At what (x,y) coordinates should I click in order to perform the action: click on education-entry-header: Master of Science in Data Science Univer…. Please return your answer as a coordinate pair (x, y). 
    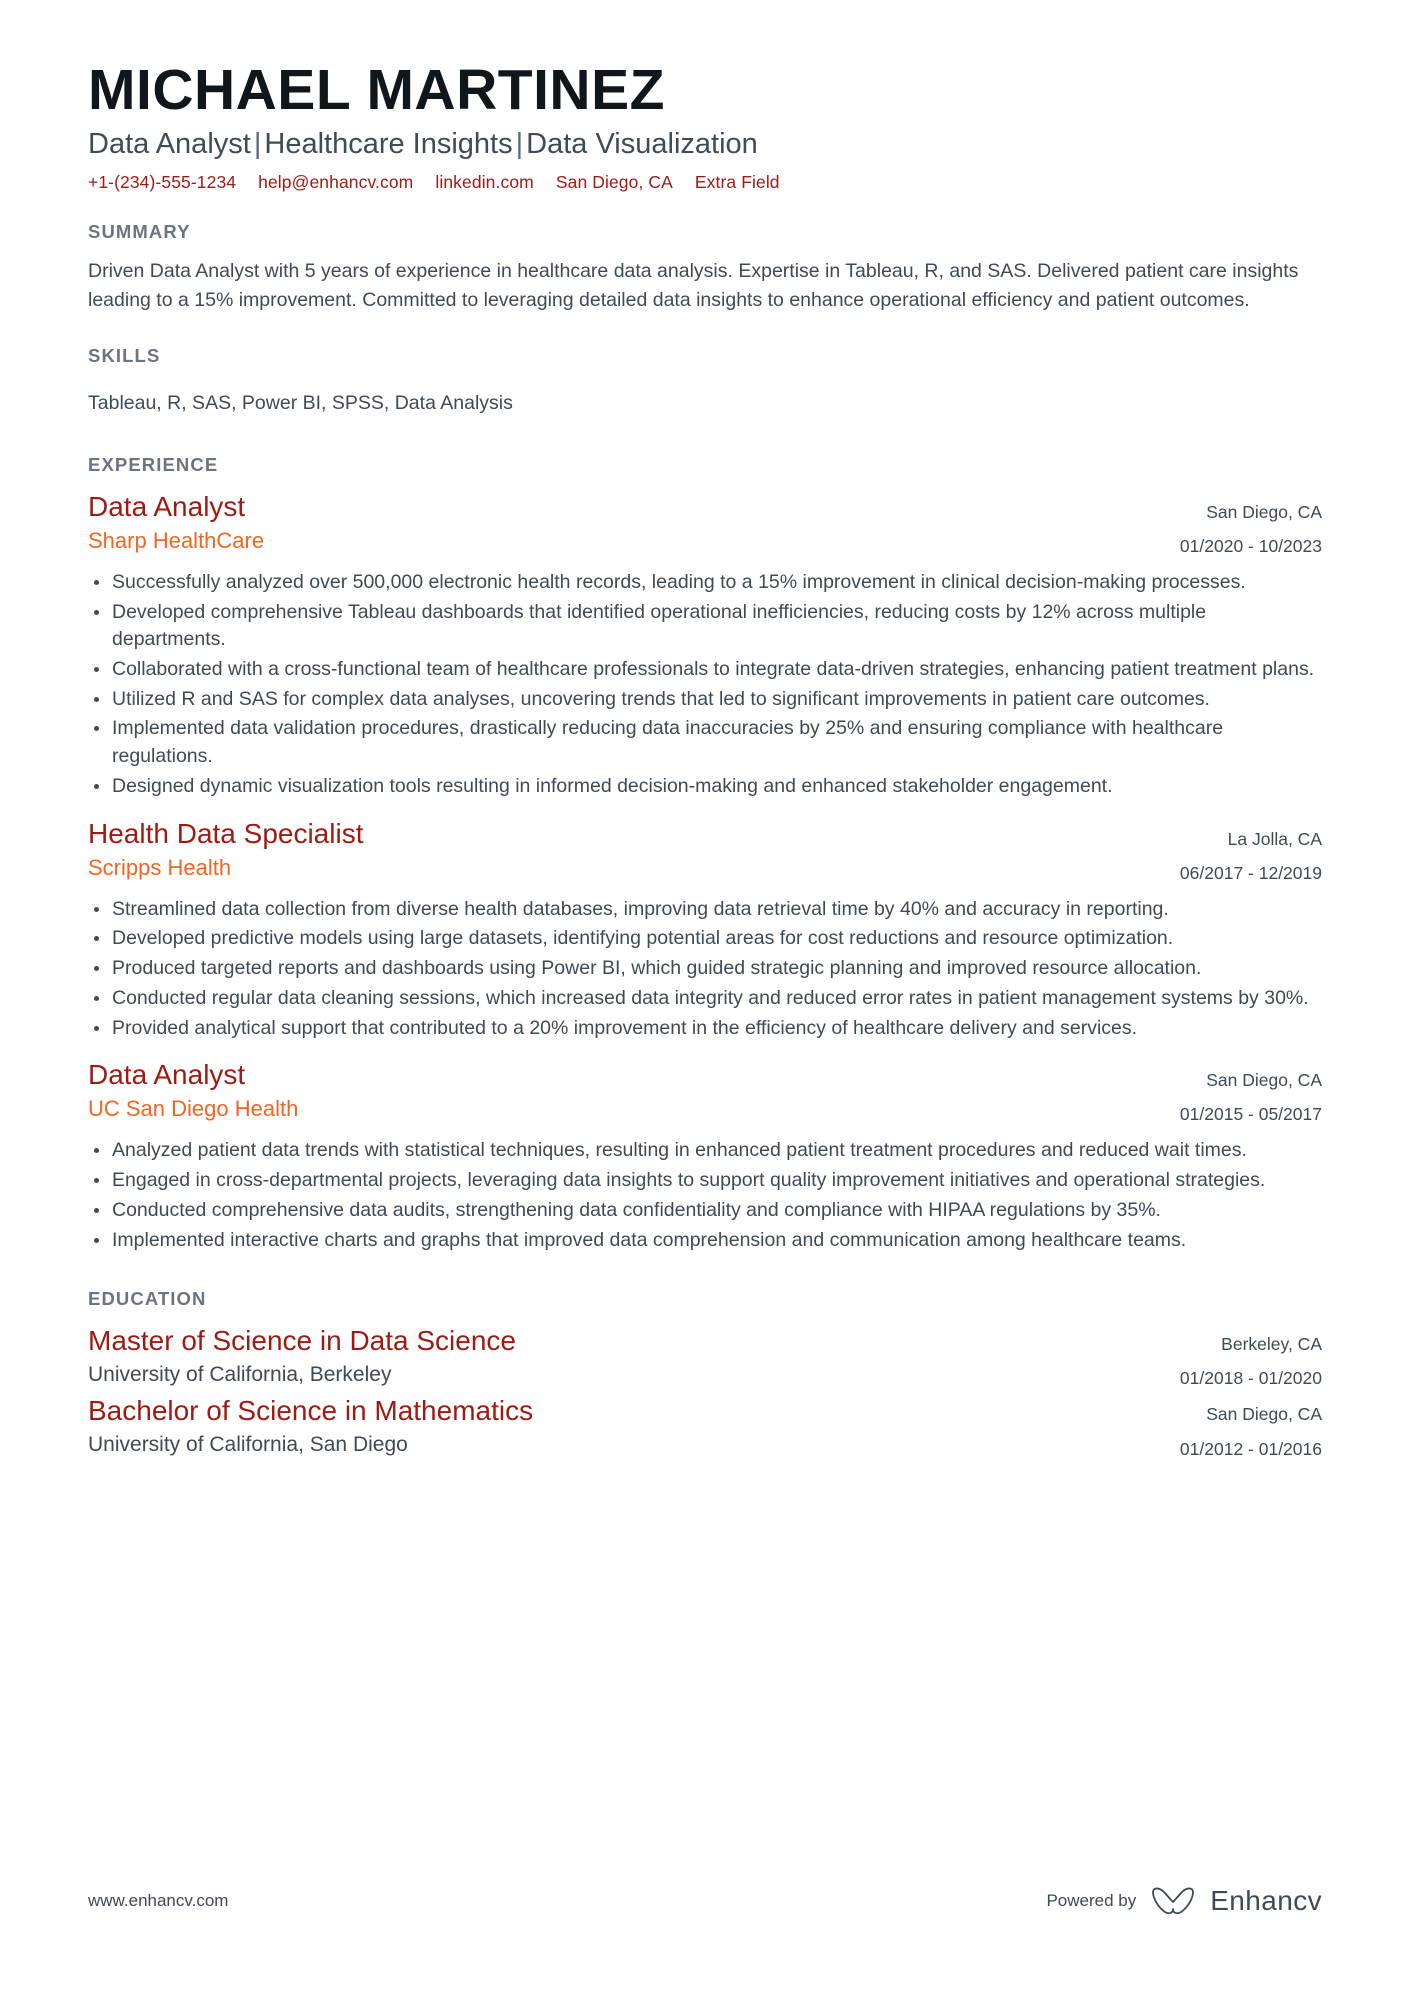
    Looking at the image, I should click on (705, 1358).